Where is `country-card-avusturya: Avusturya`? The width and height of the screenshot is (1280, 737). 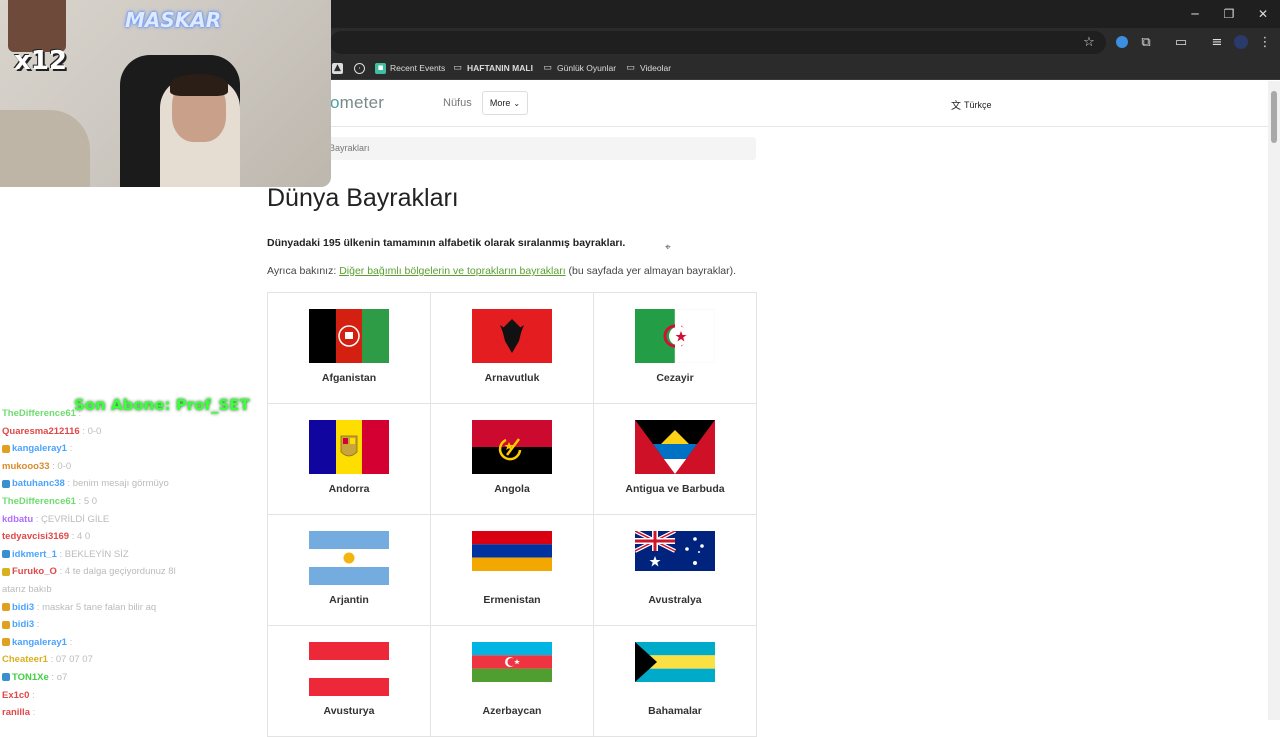
country-card-avusturya: Avusturya is located at coordinates (349, 681).